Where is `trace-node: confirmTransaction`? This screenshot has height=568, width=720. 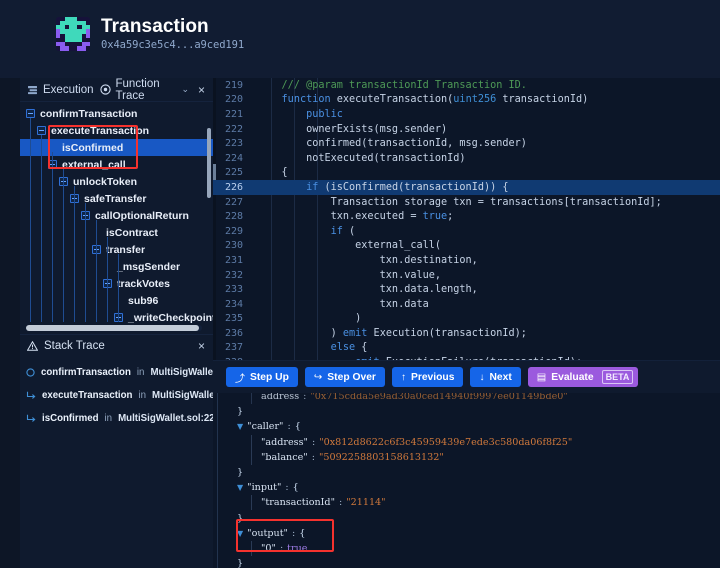
trace-node: confirmTransaction is located at coordinates (116, 113).